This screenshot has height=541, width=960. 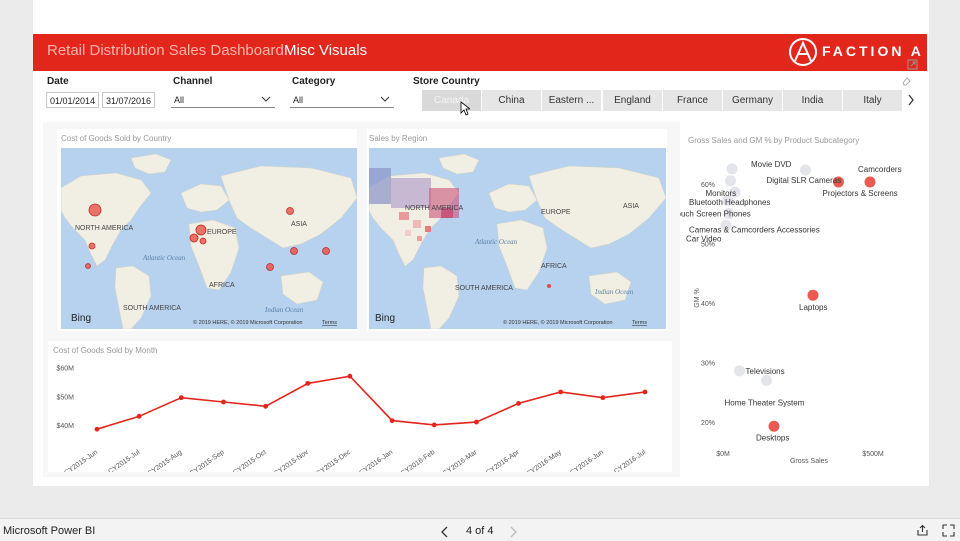 What do you see at coordinates (911, 100) in the screenshot?
I see `chevron-right-icon` at bounding box center [911, 100].